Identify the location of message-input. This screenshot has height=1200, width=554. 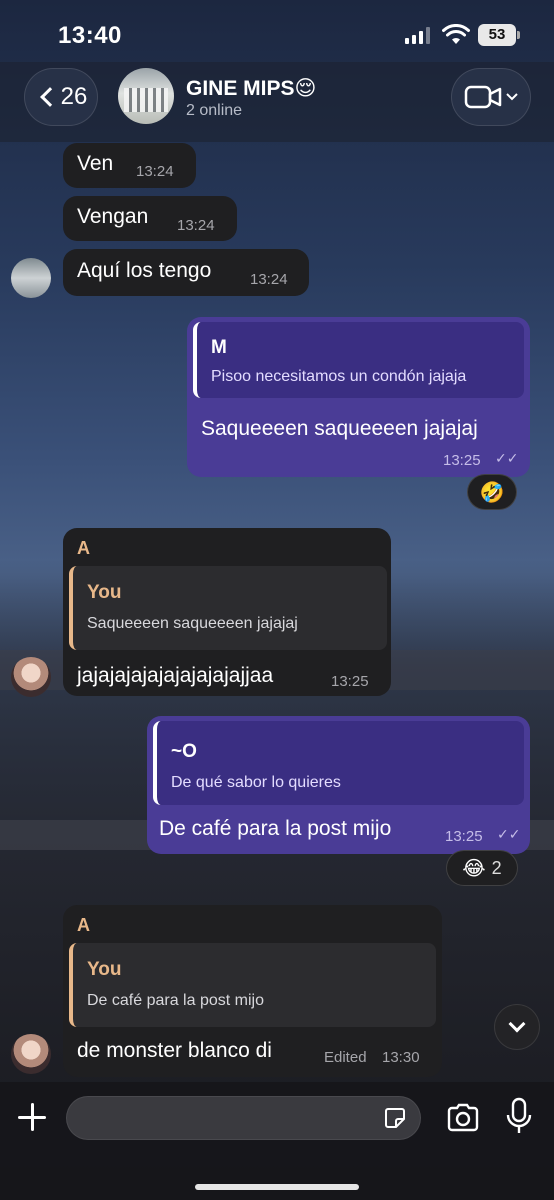
(223, 1118).